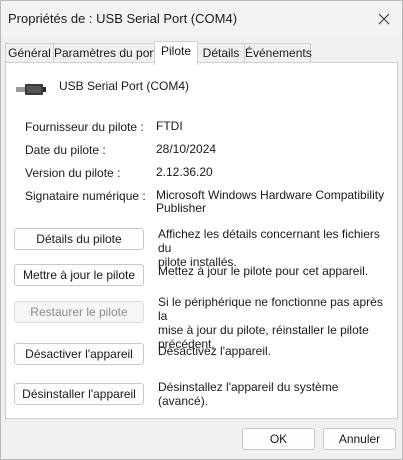  I want to click on signer-value-line2: Publisher, so click(181, 208).